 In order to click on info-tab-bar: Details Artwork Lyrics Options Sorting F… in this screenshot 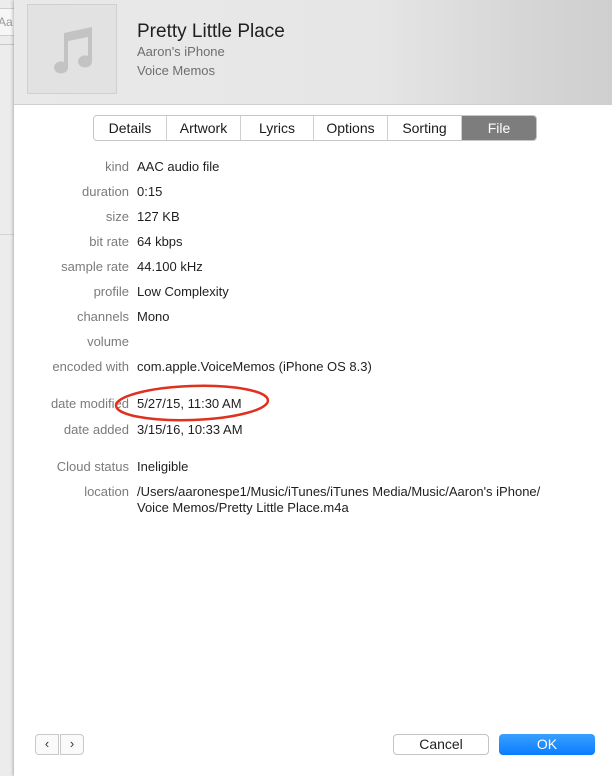, I will do `click(315, 128)`.